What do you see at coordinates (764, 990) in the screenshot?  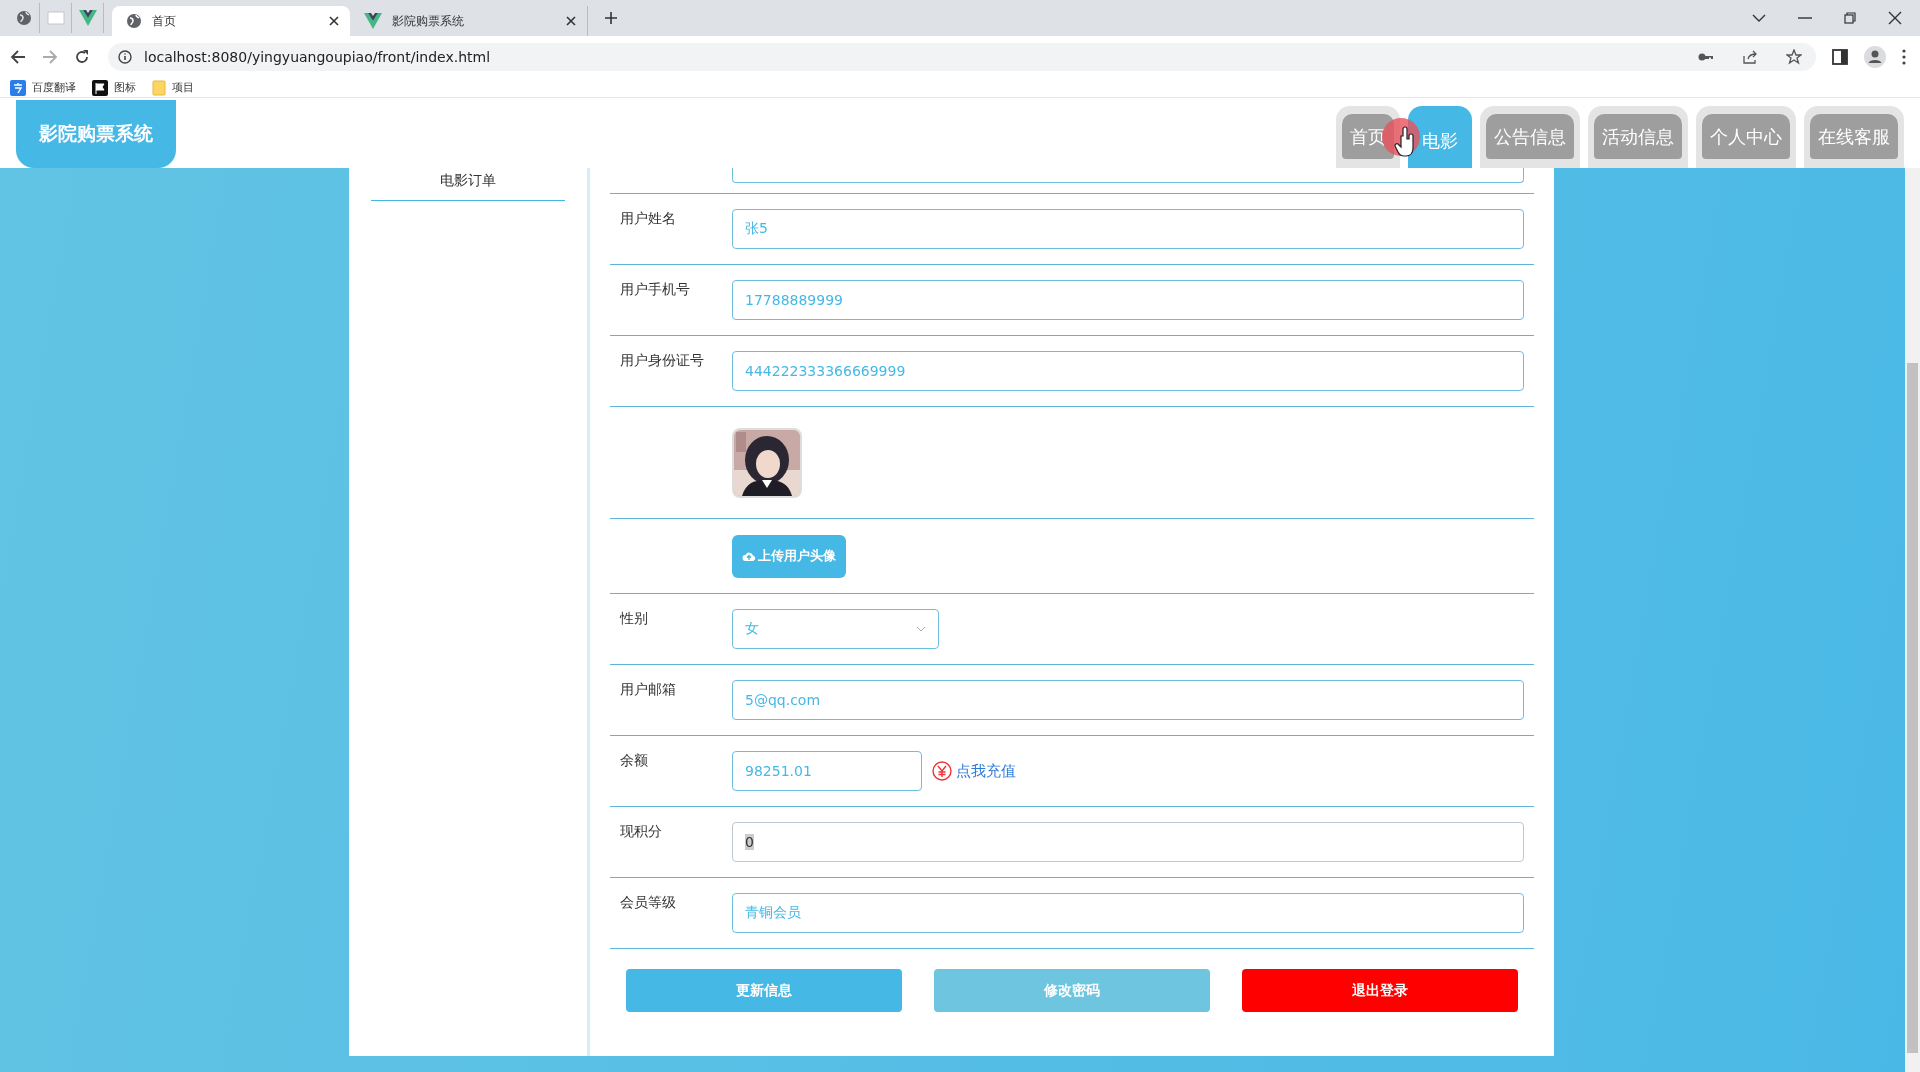 I see `action-button: 更新信息` at bounding box center [764, 990].